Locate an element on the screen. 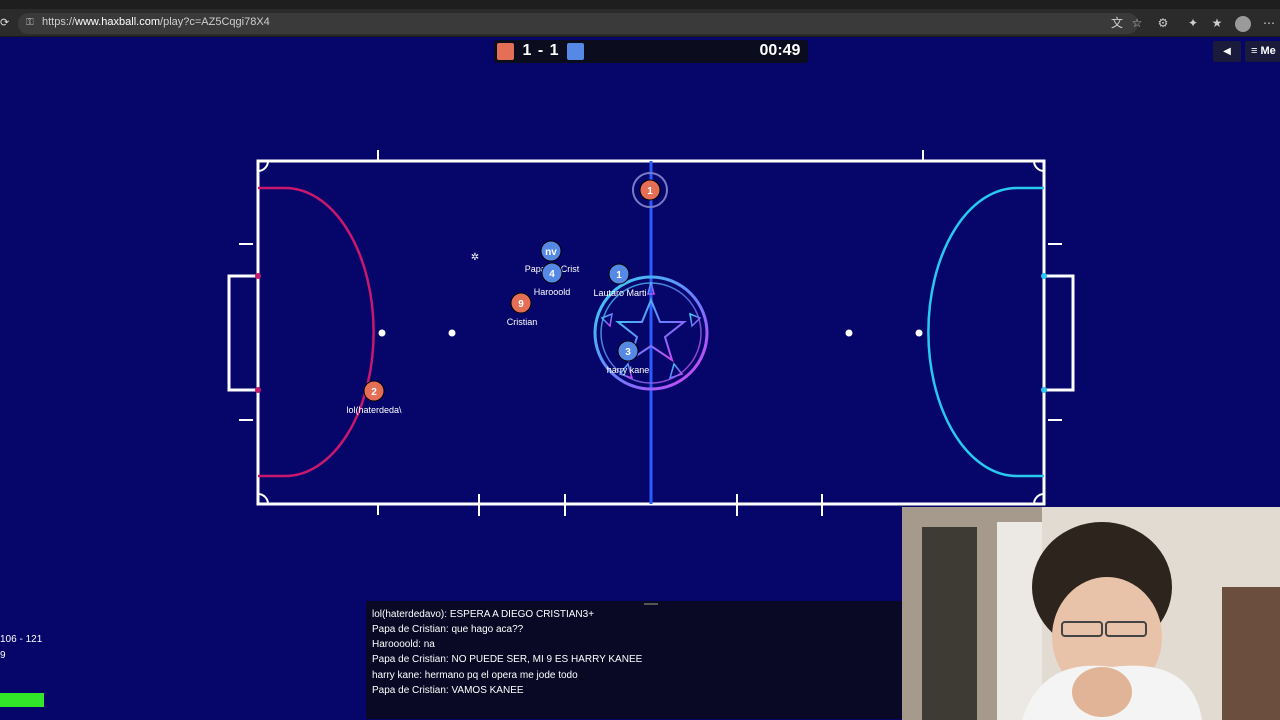 The image size is (1280, 720). chat-message: Haroooold: na is located at coordinates (403, 644).